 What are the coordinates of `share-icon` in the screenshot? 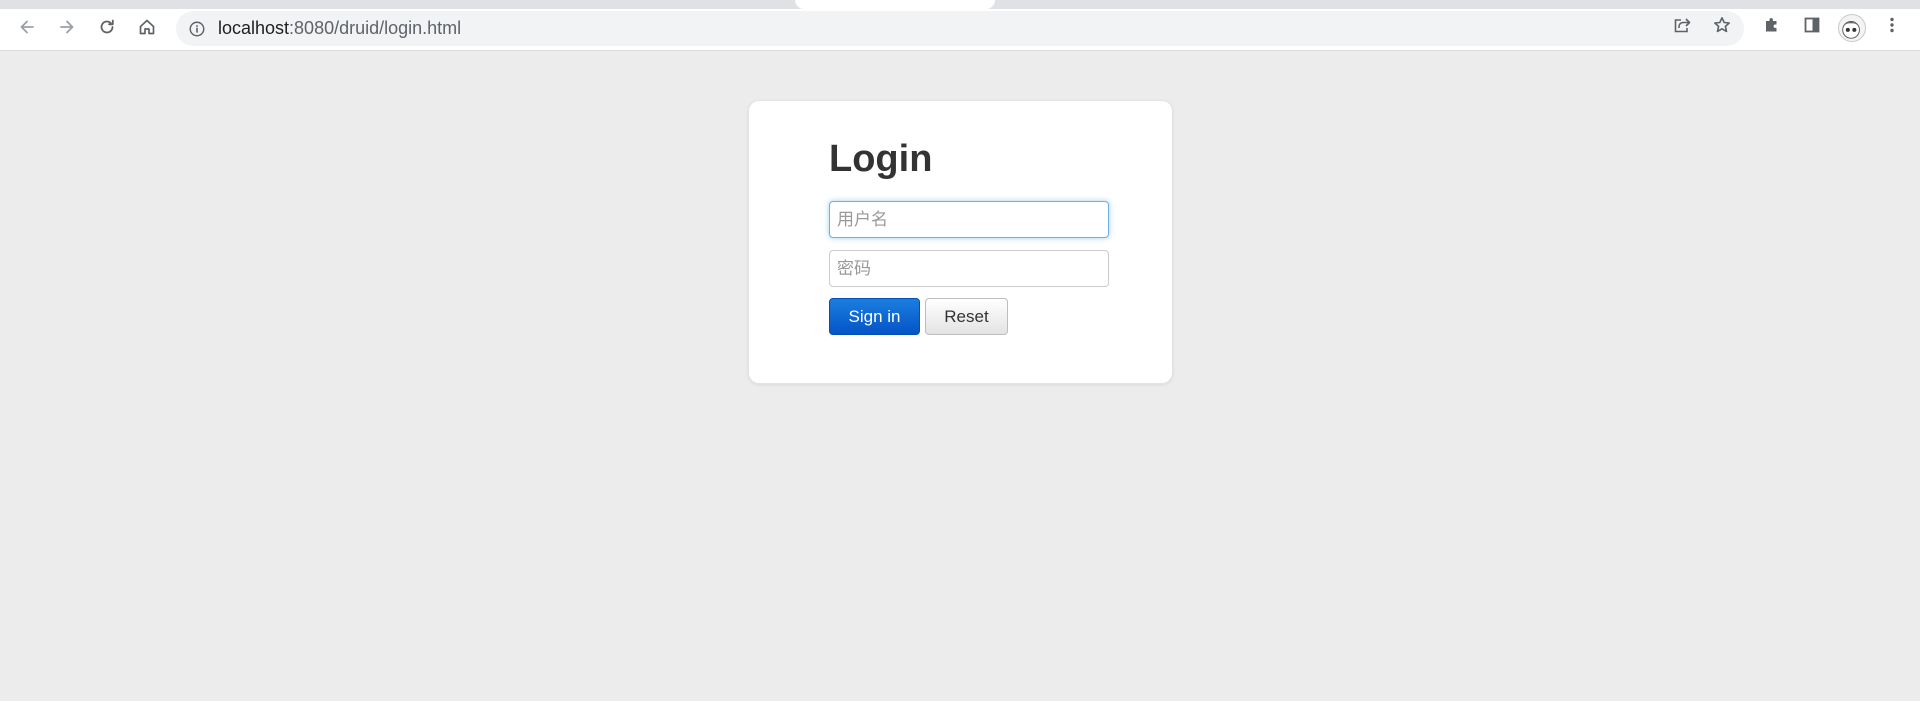 It's located at (1682, 27).